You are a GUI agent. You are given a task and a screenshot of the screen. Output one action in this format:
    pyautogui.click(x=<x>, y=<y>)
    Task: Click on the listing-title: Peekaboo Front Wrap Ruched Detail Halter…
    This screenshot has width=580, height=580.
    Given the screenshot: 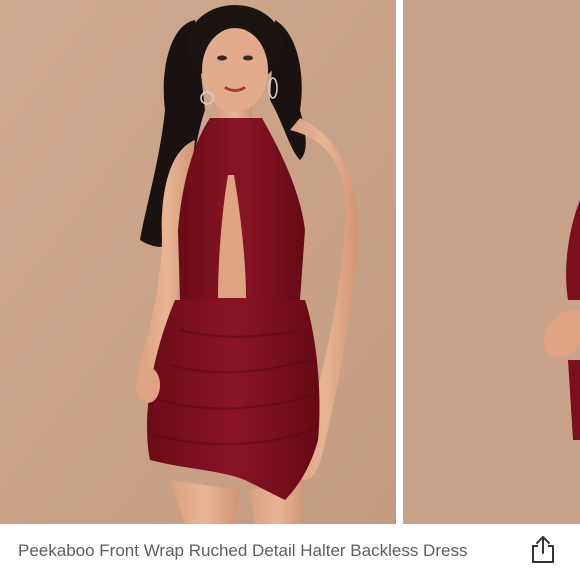 What is the action you would take?
    pyautogui.click(x=243, y=550)
    